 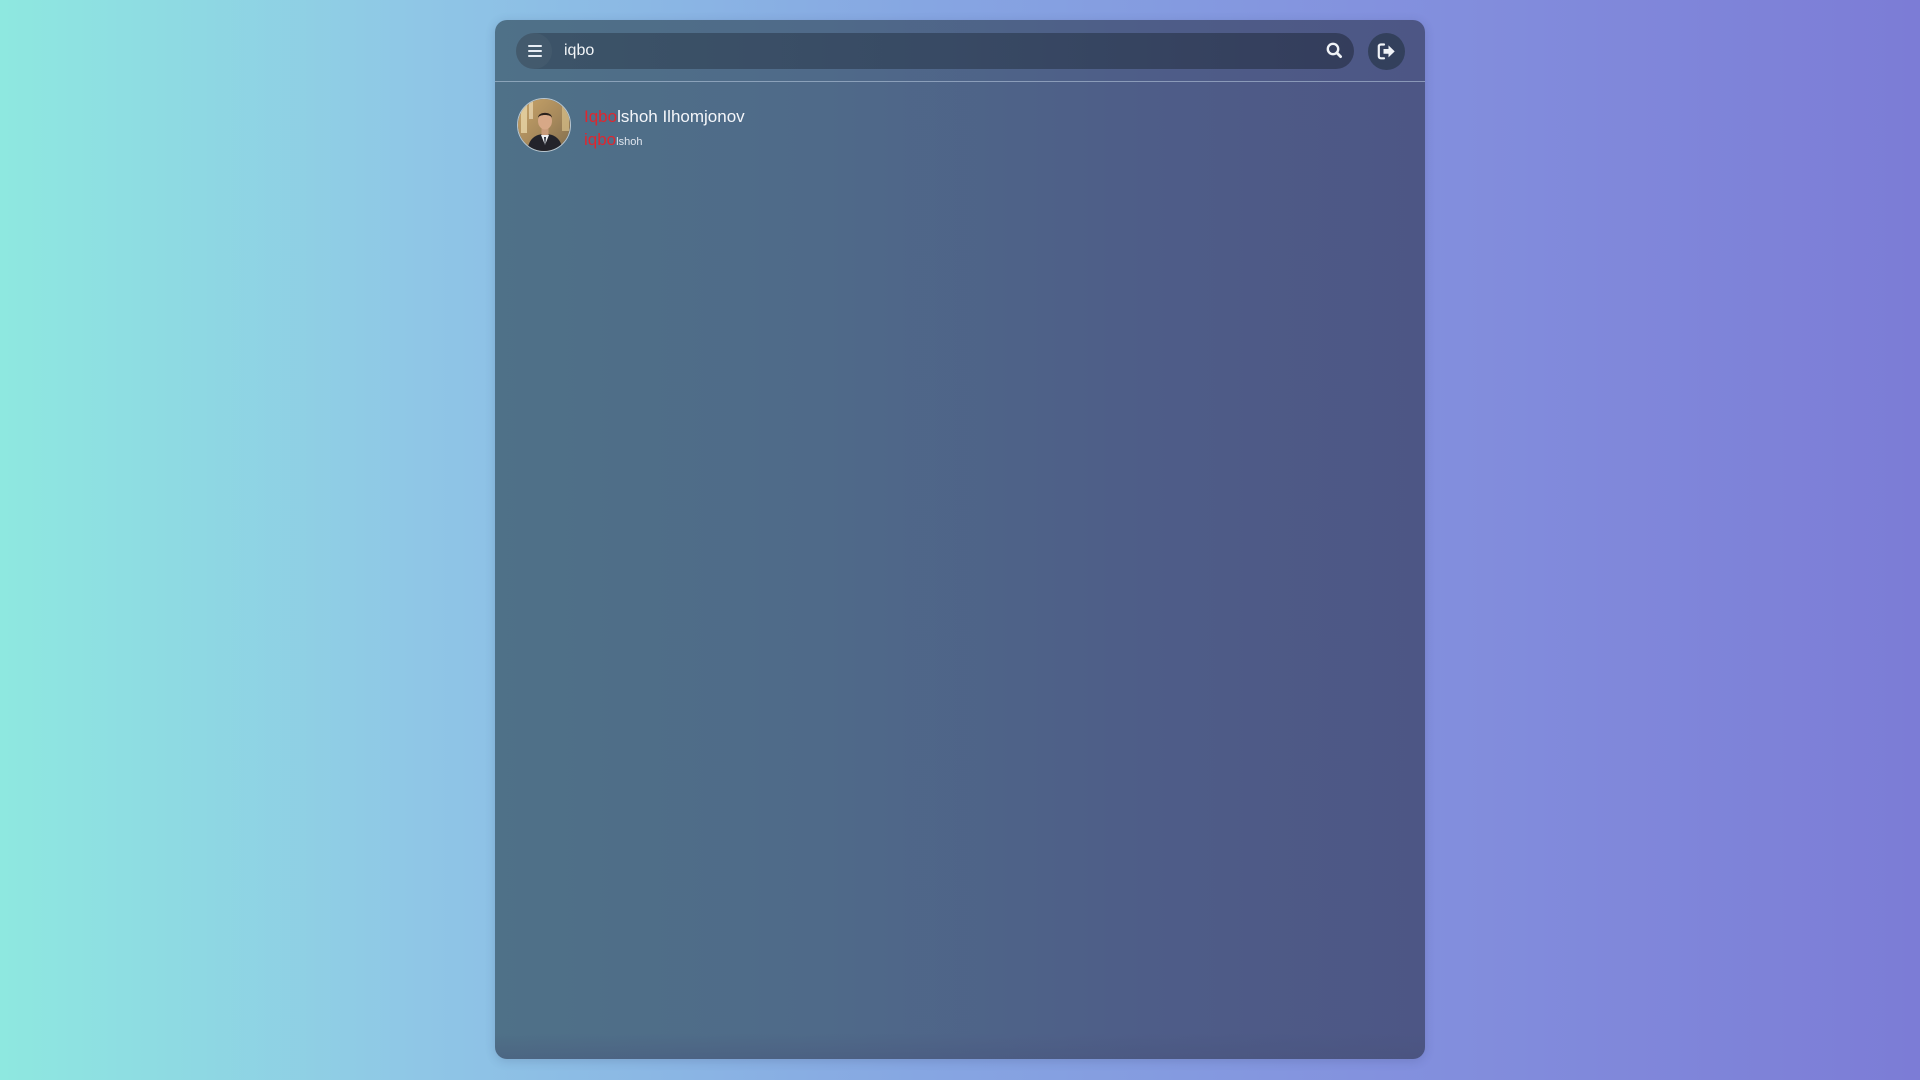 I want to click on menu-button, so click(x=534, y=51).